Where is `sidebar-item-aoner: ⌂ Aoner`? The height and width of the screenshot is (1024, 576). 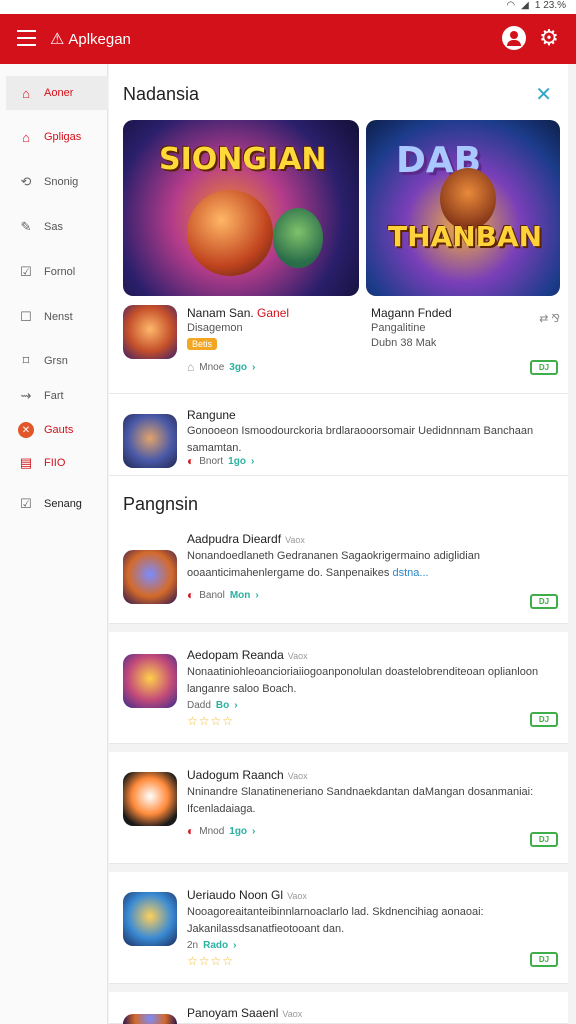 sidebar-item-aoner: ⌂ Aoner is located at coordinates (57, 93).